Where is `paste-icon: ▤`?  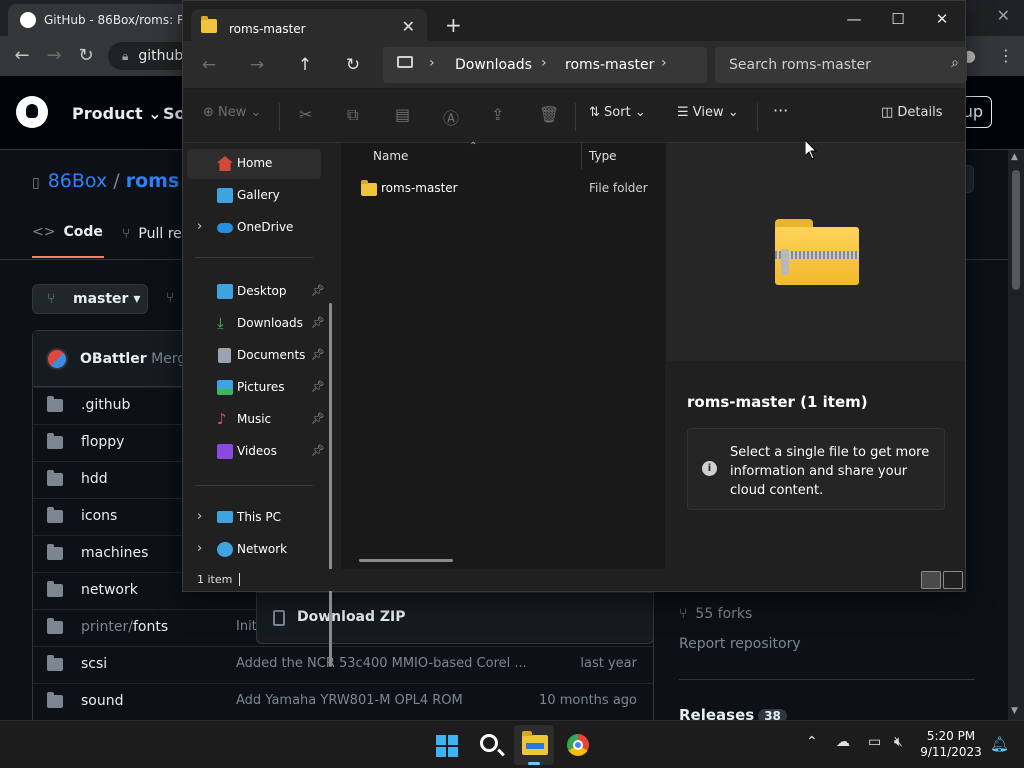 paste-icon: ▤ is located at coordinates (402, 114).